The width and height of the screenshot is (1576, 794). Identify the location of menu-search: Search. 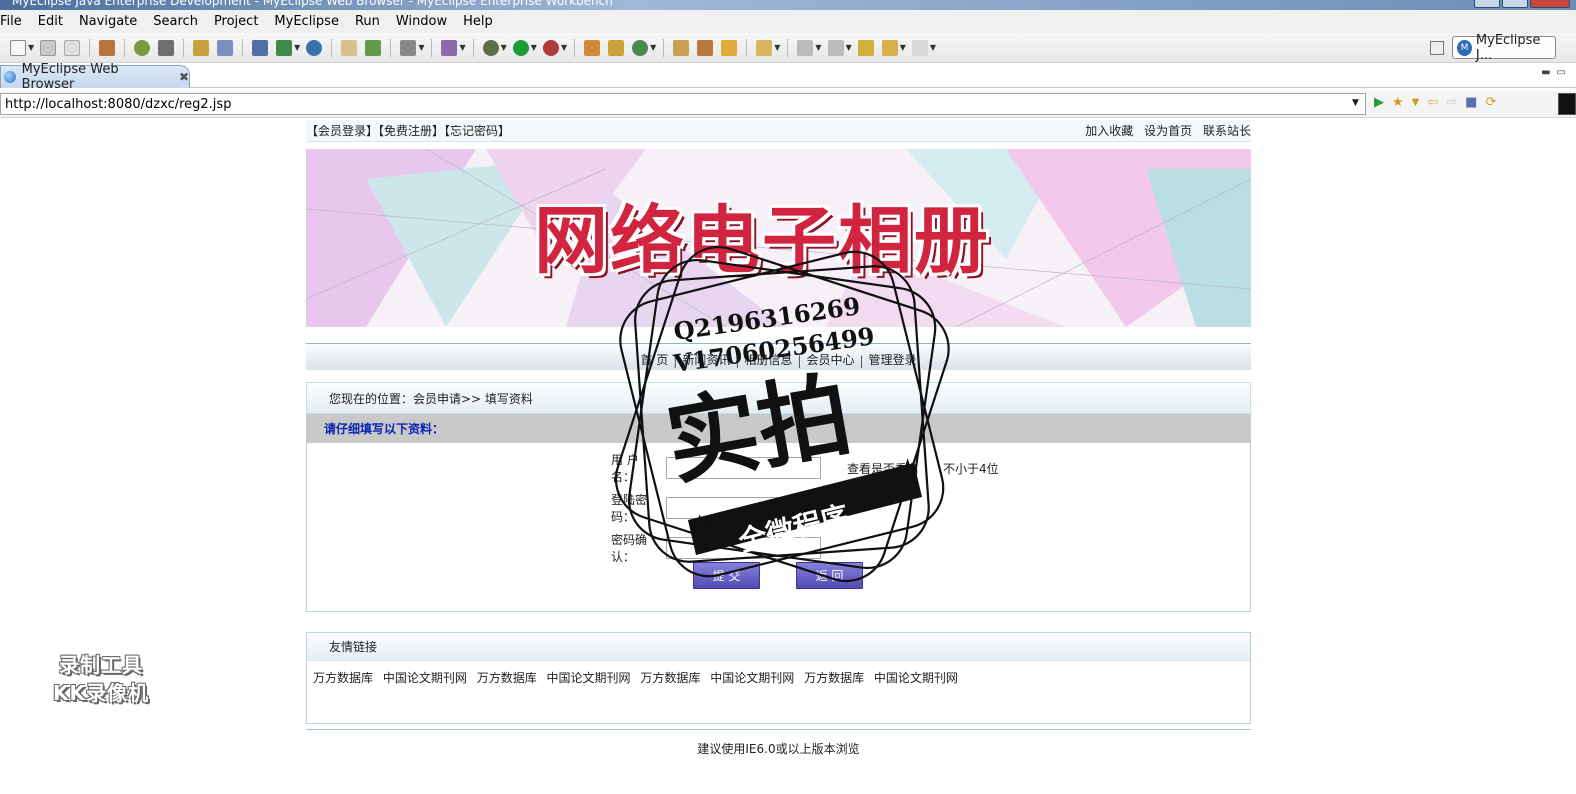
(175, 21).